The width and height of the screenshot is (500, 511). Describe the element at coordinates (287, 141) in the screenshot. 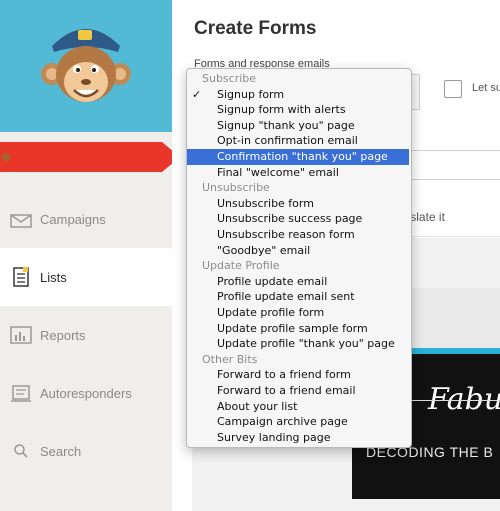

I see `menu-item-label: Opt-in confirmation email` at that location.